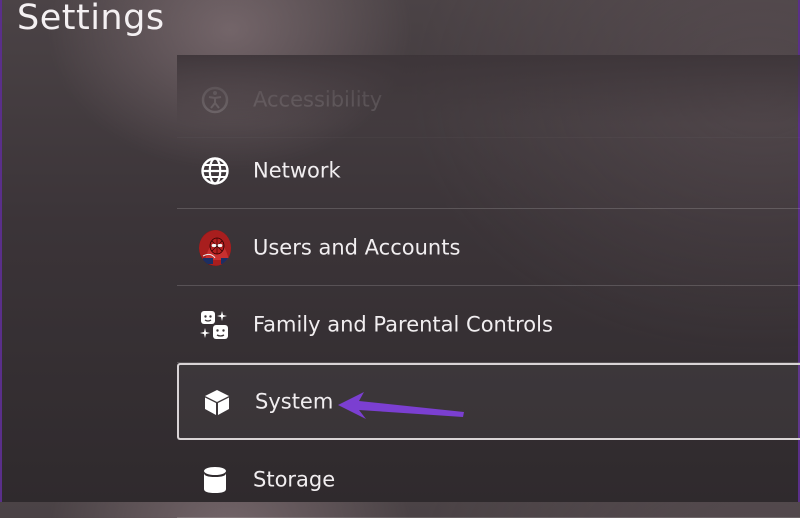  Describe the element at coordinates (488, 99) in the screenshot. I see `menu-item-accessibility: Accessibility` at that location.